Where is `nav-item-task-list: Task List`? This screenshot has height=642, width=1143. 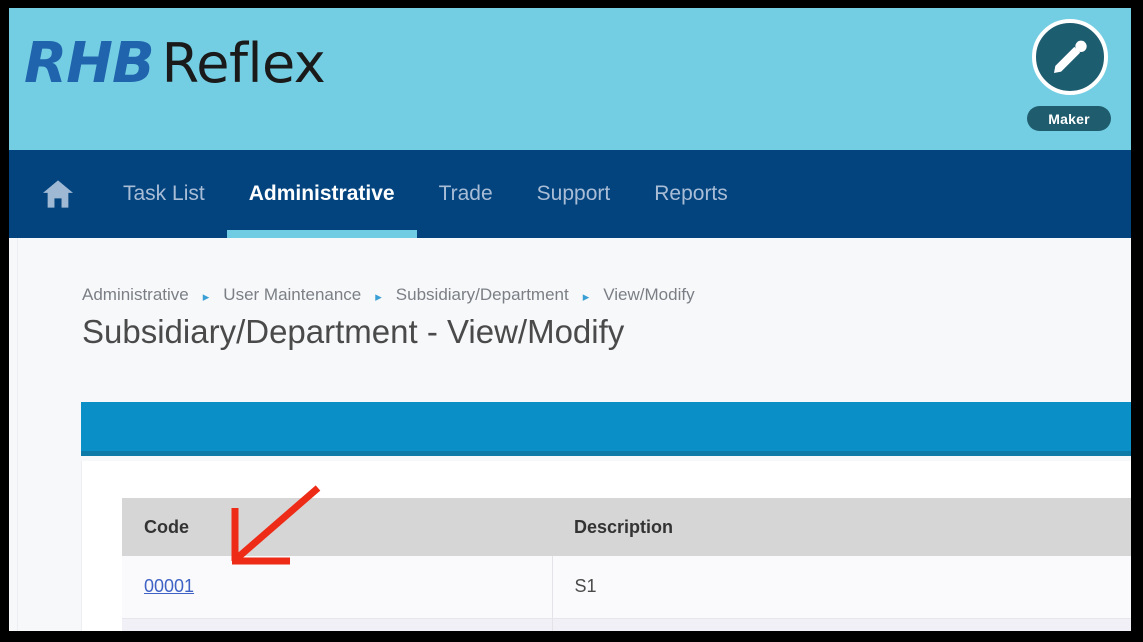 nav-item-task-list: Task List is located at coordinates (164, 194).